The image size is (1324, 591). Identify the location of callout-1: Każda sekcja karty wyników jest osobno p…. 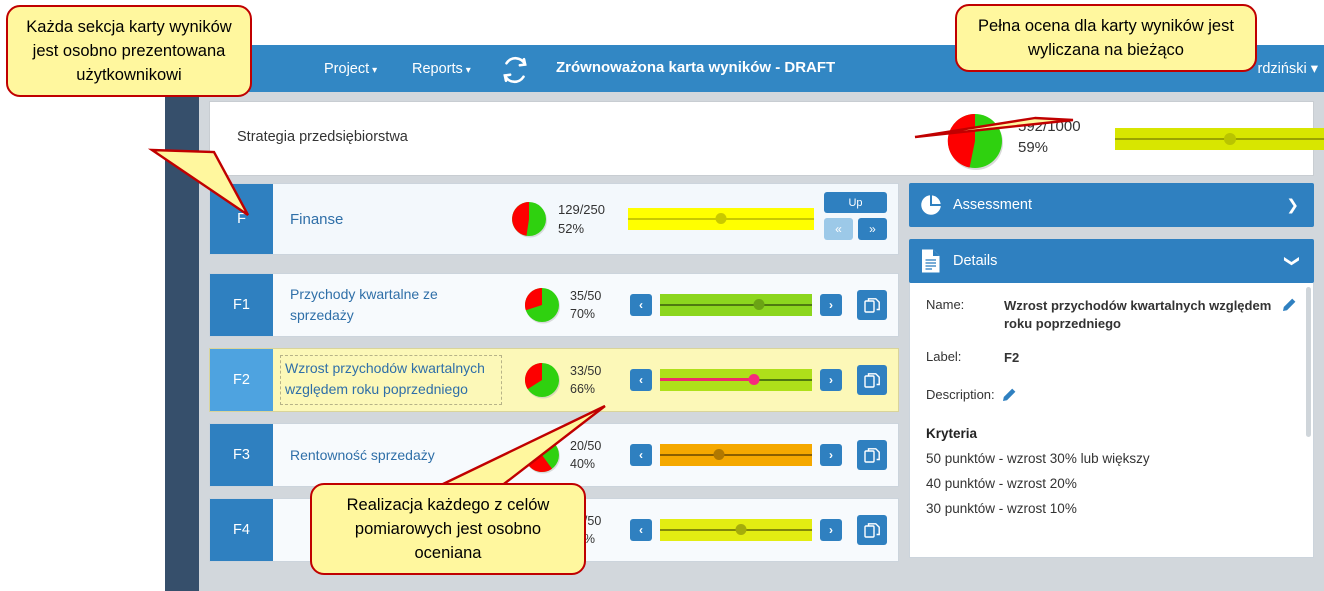
(129, 51).